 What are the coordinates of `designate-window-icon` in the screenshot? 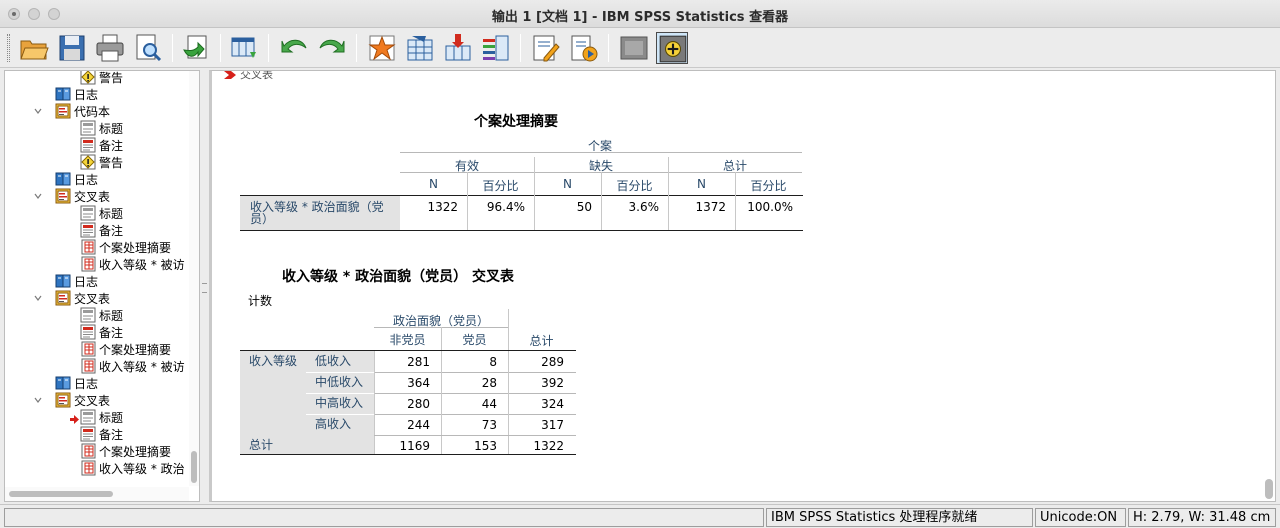 It's located at (546, 48).